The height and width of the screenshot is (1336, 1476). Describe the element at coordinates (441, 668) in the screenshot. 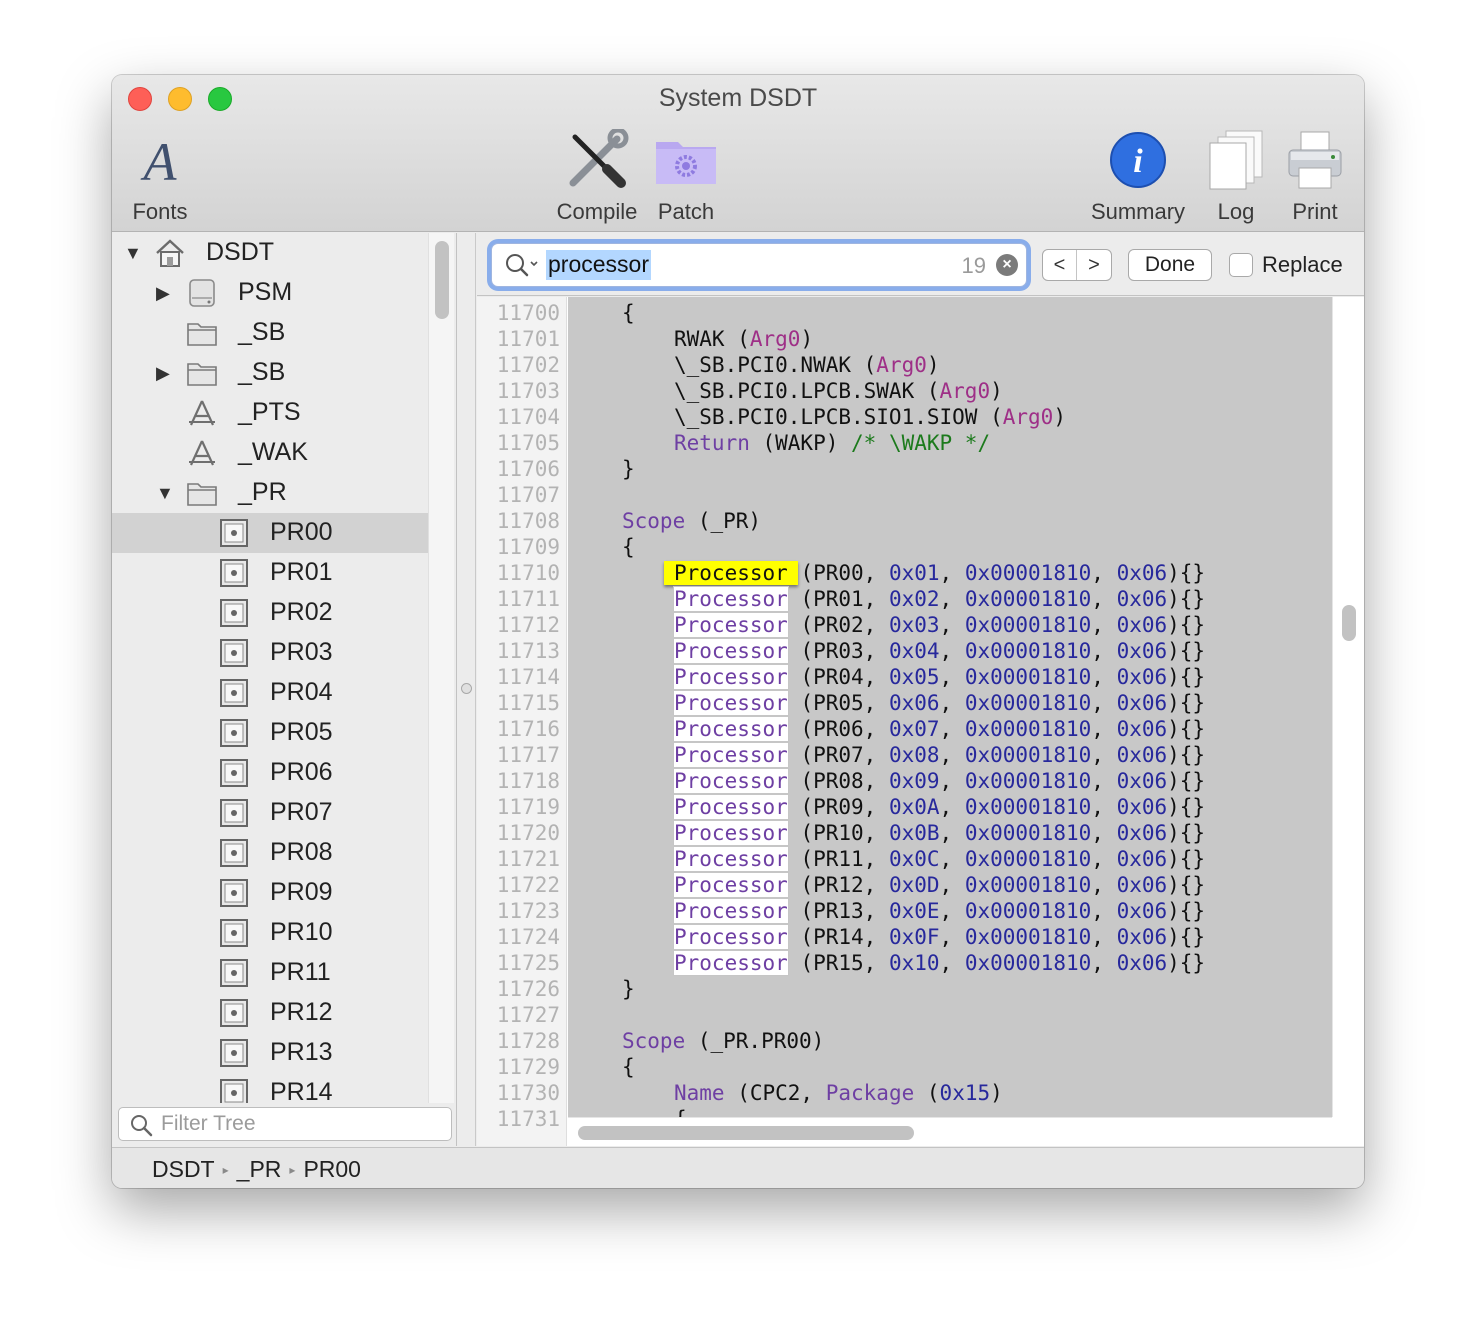

I see `sidebar-scrollbar` at that location.